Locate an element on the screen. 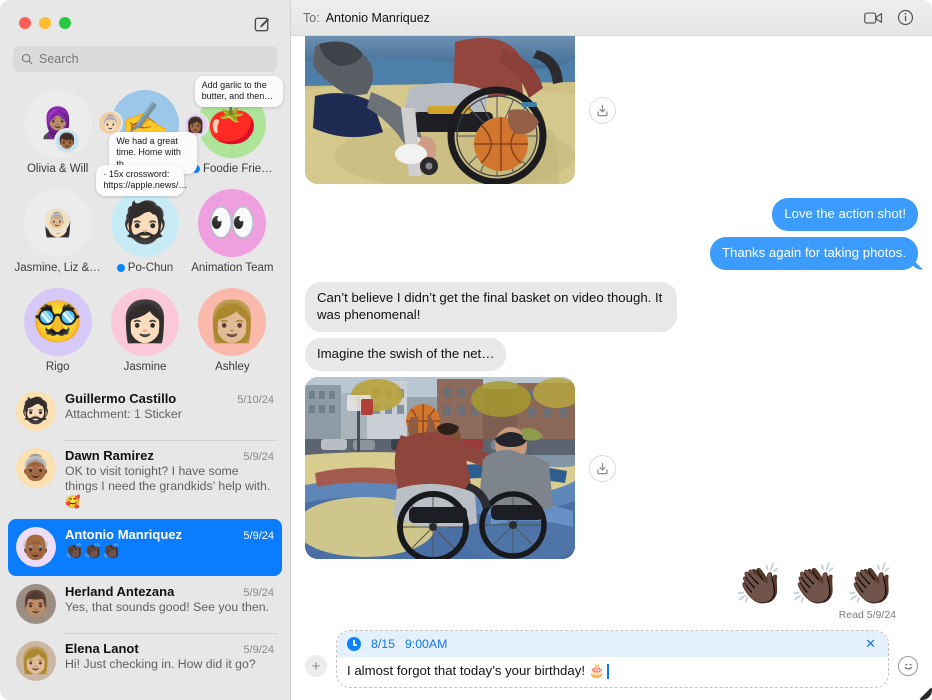 Image resolution: width=932 pixels, height=700 pixels. maximize-window-button is located at coordinates (65, 23).